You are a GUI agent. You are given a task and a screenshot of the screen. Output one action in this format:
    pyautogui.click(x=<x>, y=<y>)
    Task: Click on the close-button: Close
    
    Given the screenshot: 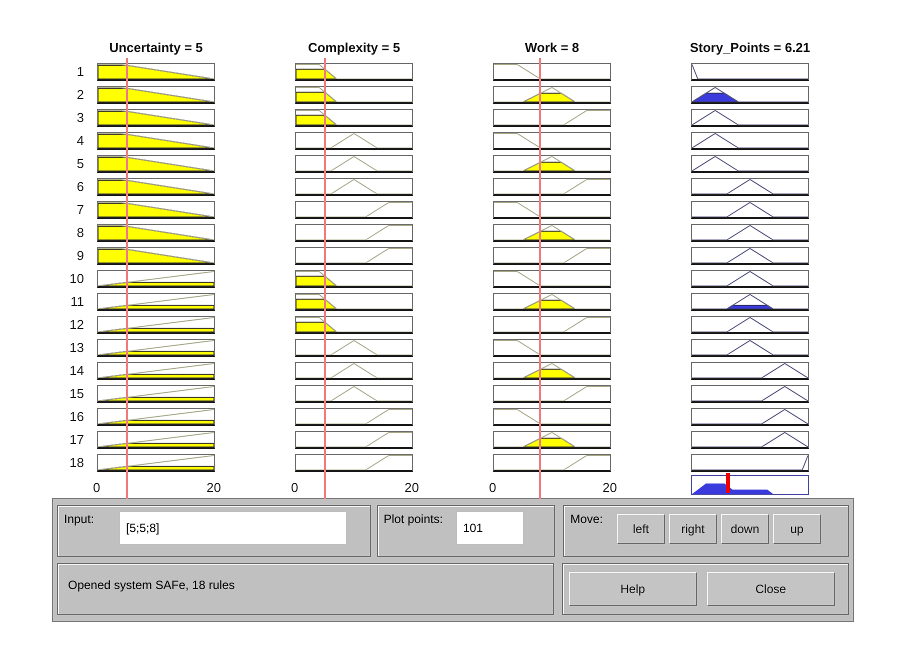 What is the action you would take?
    pyautogui.click(x=770, y=589)
    